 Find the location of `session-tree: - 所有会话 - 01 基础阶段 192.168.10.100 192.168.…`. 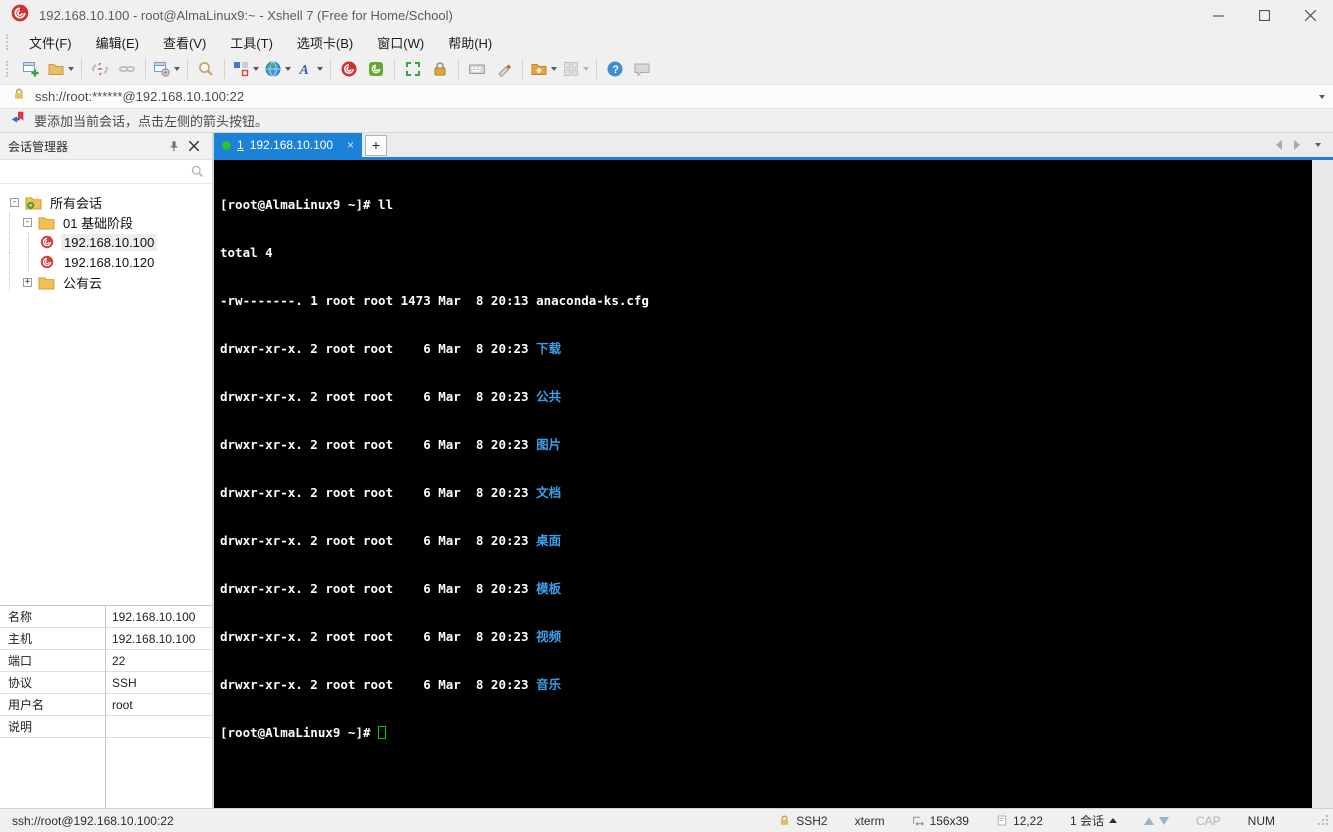

session-tree: - 所有会话 - 01 基础阶段 192.168.10.100 192.168.… is located at coordinates (106, 394).